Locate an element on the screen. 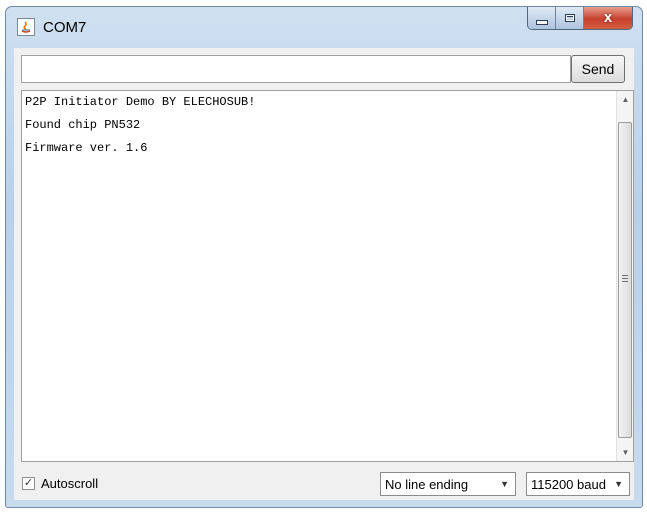  autoscroll-checkbox: ✓ is located at coordinates (28, 483).